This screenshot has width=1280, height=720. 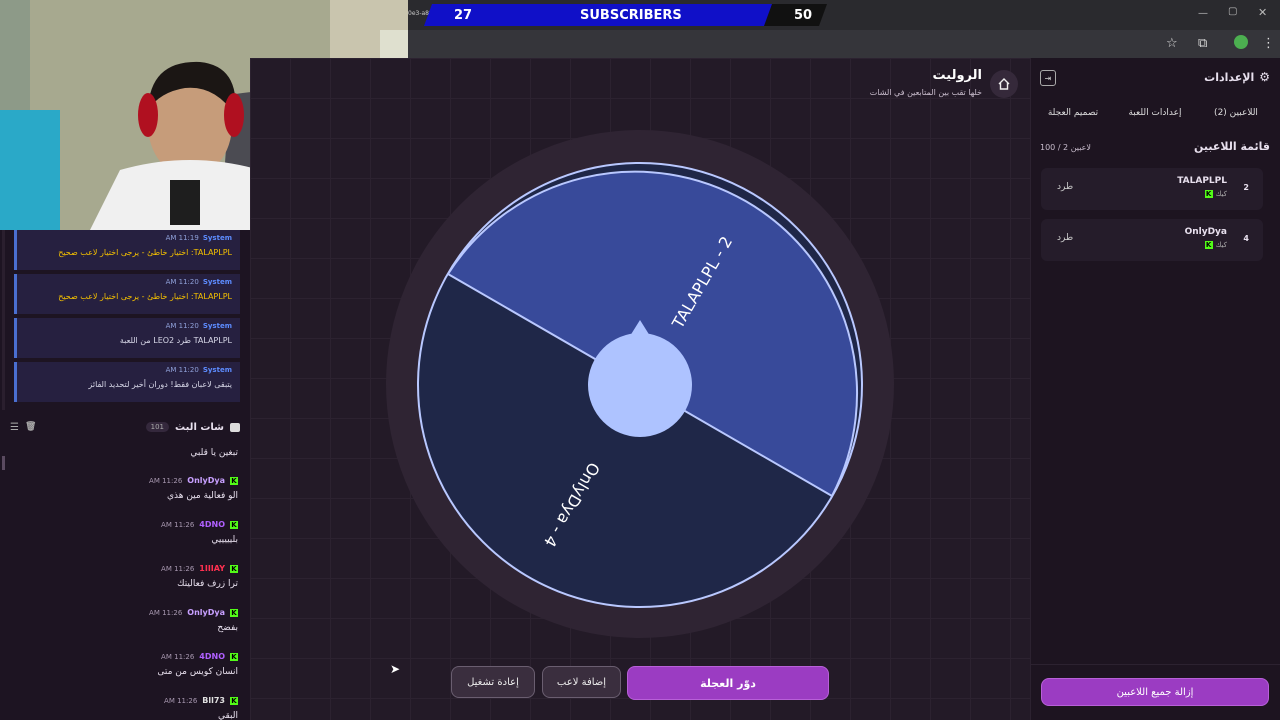 What do you see at coordinates (202, 496) in the screenshot?
I see `chat-message-text: الو فعالية مين هذي` at bounding box center [202, 496].